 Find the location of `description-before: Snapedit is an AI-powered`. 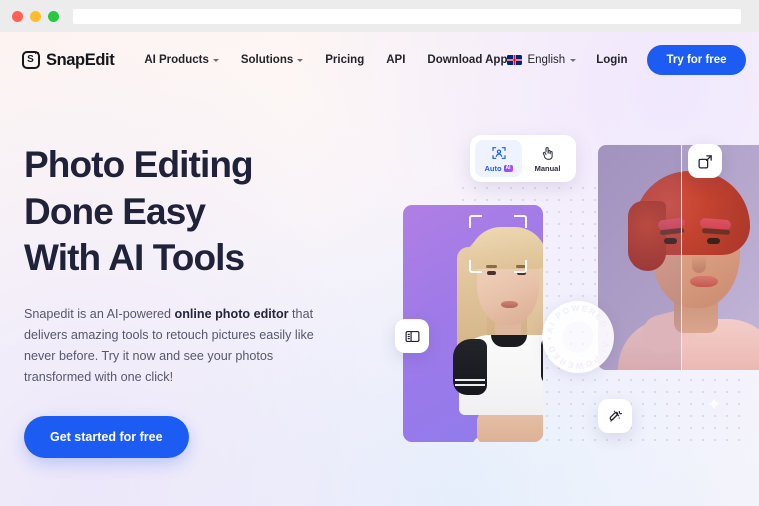

description-before: Snapedit is an AI-powered is located at coordinates (99, 313).